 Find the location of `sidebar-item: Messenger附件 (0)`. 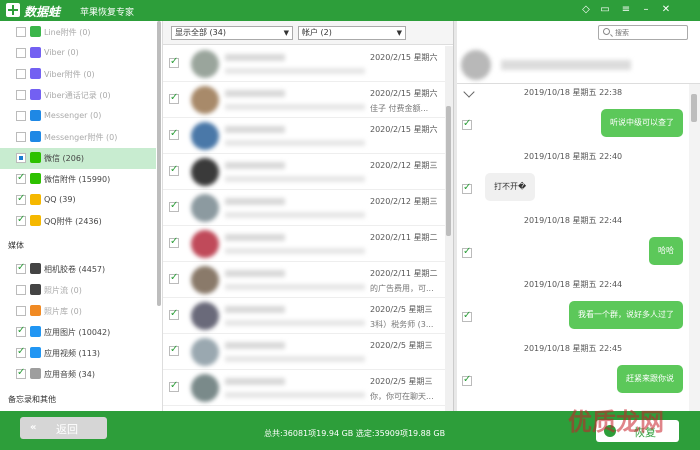

sidebar-item: Messenger附件 (0) is located at coordinates (78, 137).